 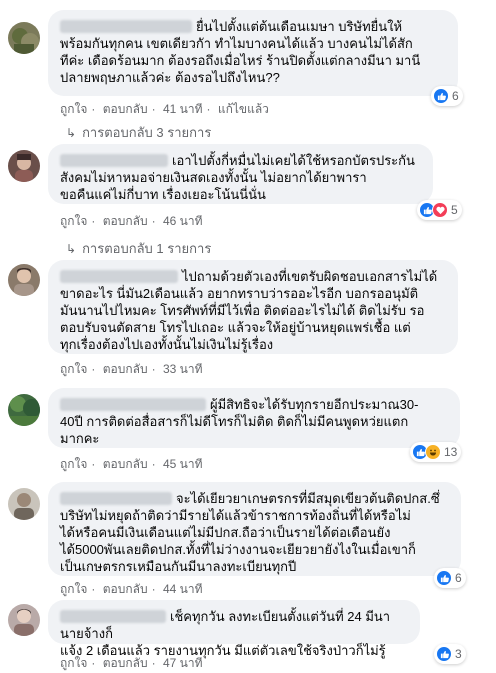 What do you see at coordinates (183, 369) in the screenshot?
I see `comment-time: 33 นาที` at bounding box center [183, 369].